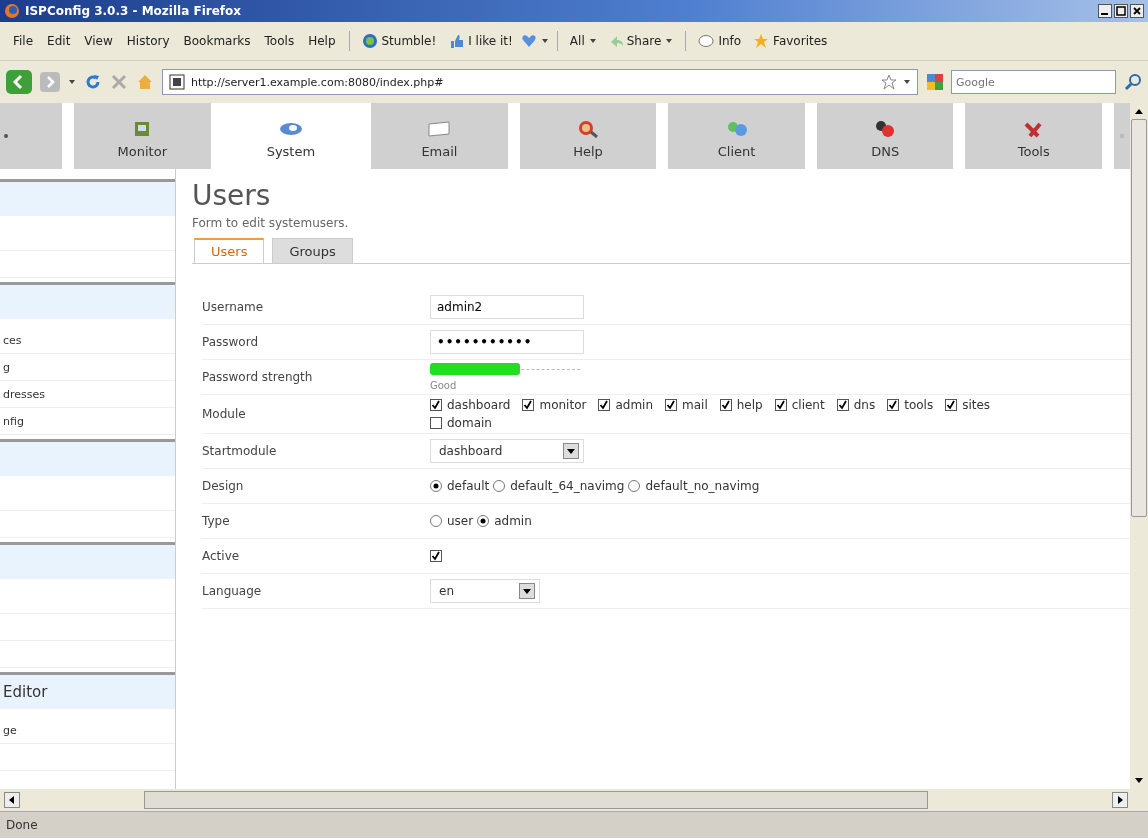  Describe the element at coordinates (634, 405) in the screenshot. I see `option-label: admin` at that location.